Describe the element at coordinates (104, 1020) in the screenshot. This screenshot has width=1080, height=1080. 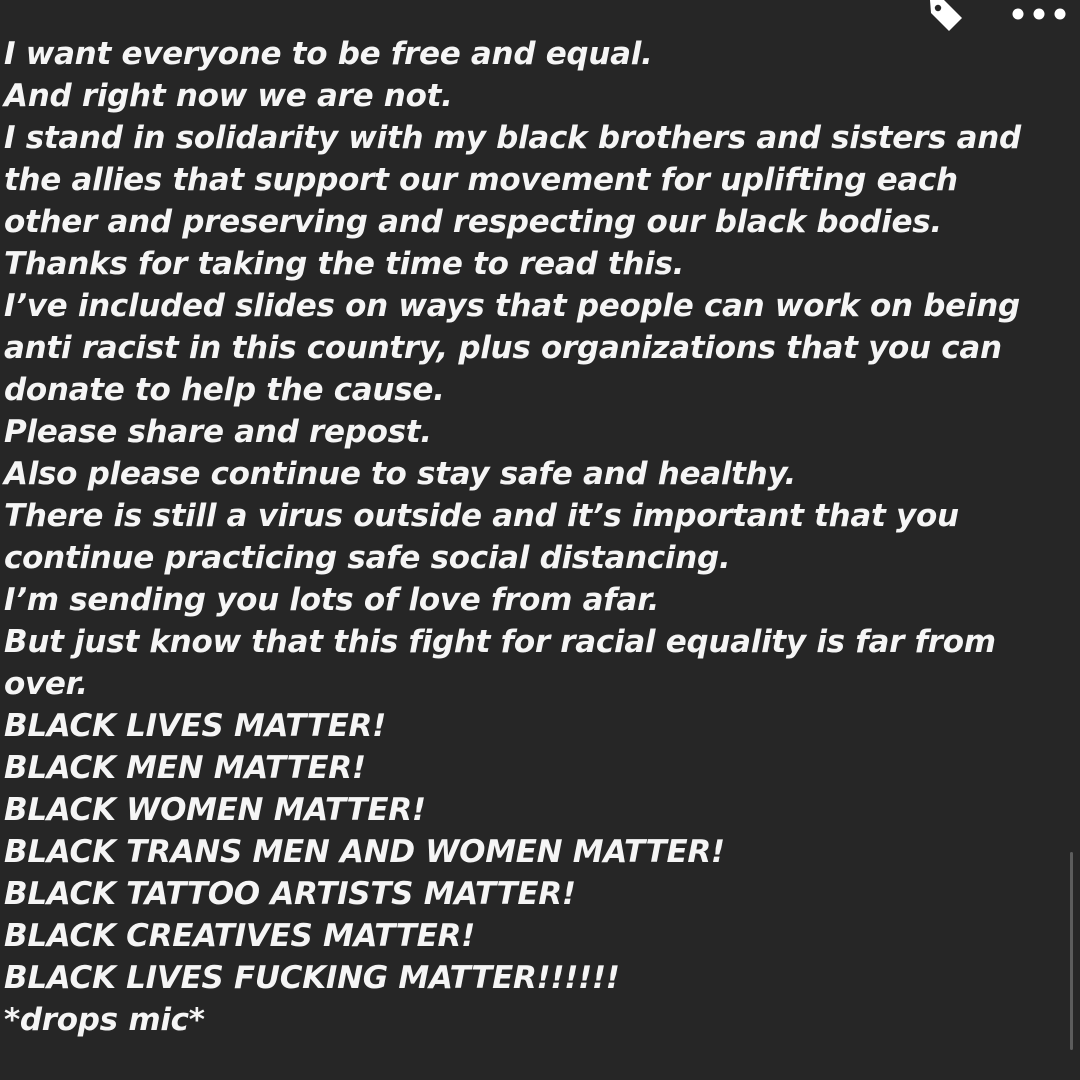
I see `post-line: *drops mic*` at that location.